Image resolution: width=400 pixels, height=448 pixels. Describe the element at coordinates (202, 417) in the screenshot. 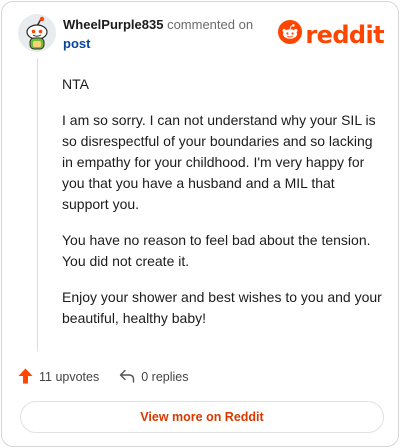

I see `view-more-on-reddit-button: View more on Reddit` at that location.